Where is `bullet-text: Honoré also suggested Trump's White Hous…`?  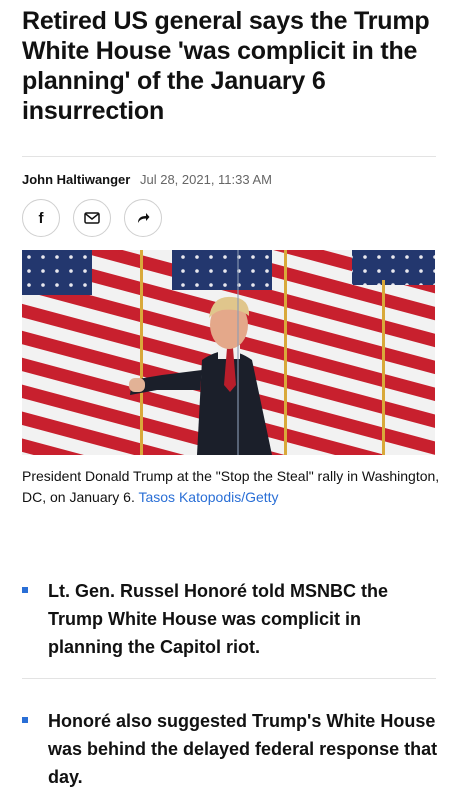
bullet-text: Honoré also suggested Trump's White Hous… is located at coordinates (243, 749).